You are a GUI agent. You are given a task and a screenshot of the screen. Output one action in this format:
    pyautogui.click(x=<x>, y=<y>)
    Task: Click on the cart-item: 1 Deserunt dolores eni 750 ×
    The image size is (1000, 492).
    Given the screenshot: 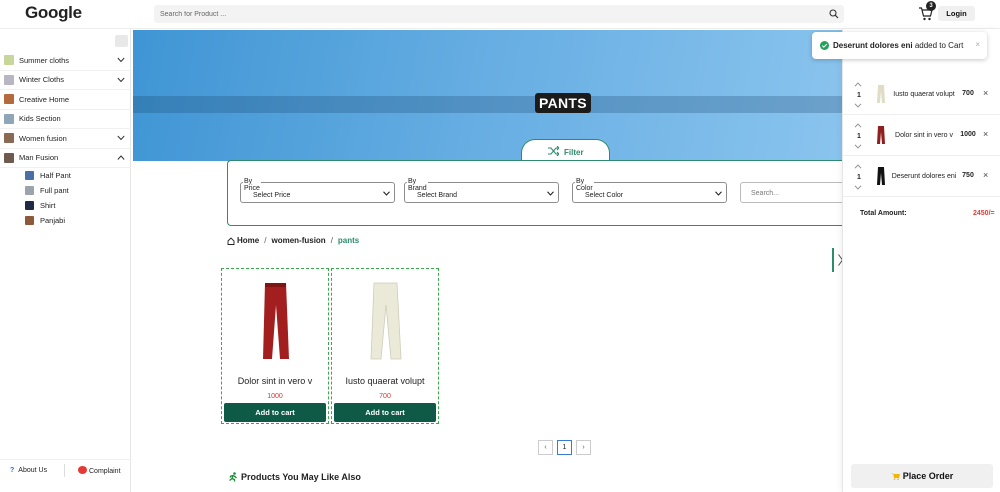 What is the action you would take?
    pyautogui.click(x=921, y=176)
    